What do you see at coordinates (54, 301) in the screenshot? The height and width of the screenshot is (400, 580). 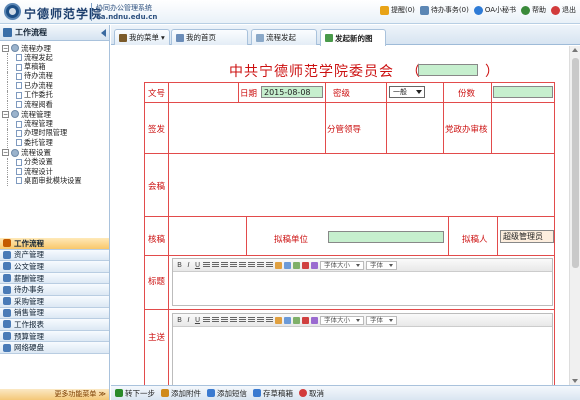 I see `module-purchase: 采购管理` at bounding box center [54, 301].